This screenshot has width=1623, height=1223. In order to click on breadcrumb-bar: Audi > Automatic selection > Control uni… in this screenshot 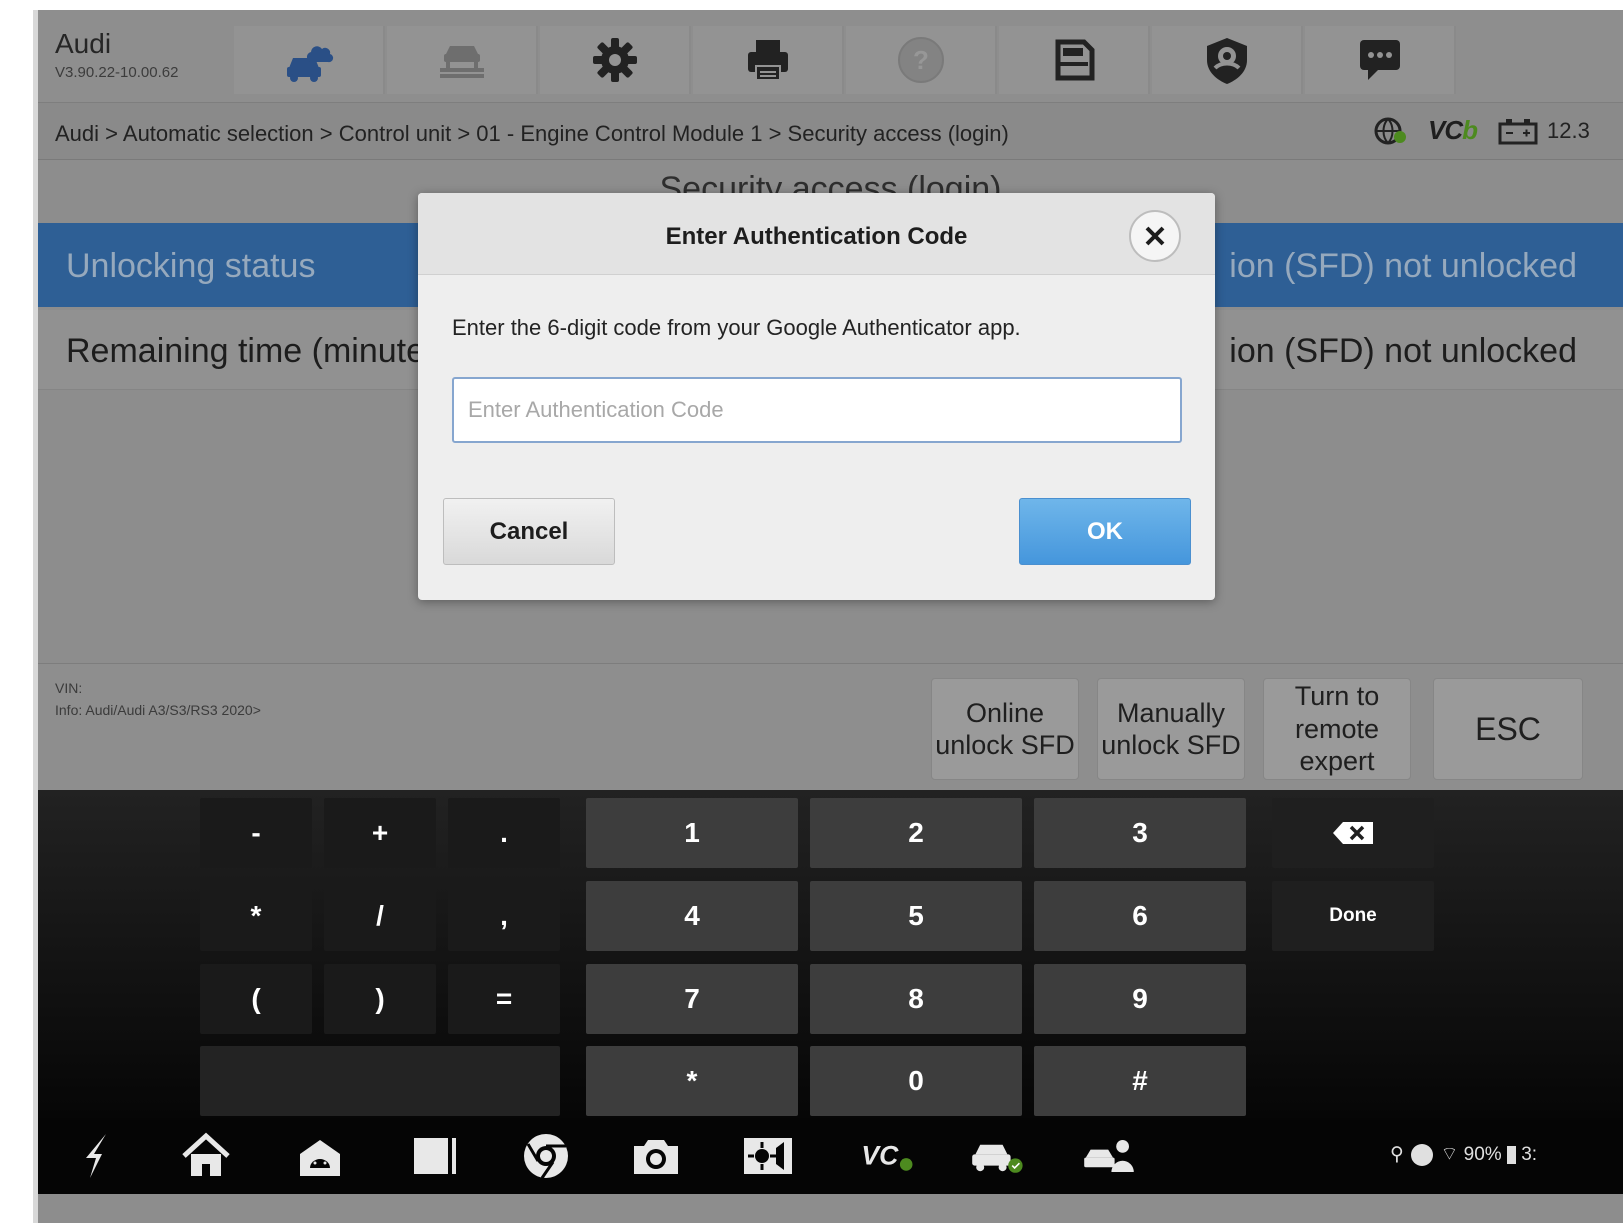, I will do `click(830, 131)`.